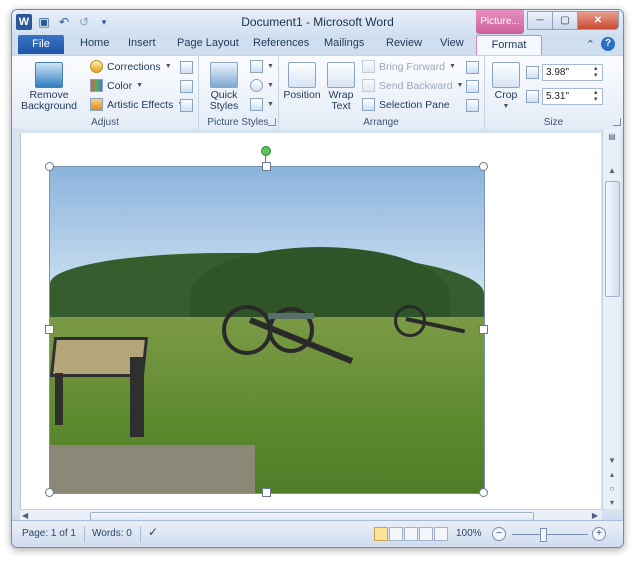 The height and width of the screenshot is (564, 640). Describe the element at coordinates (186, 67) in the screenshot. I see `compress-pictures-icon` at that location.